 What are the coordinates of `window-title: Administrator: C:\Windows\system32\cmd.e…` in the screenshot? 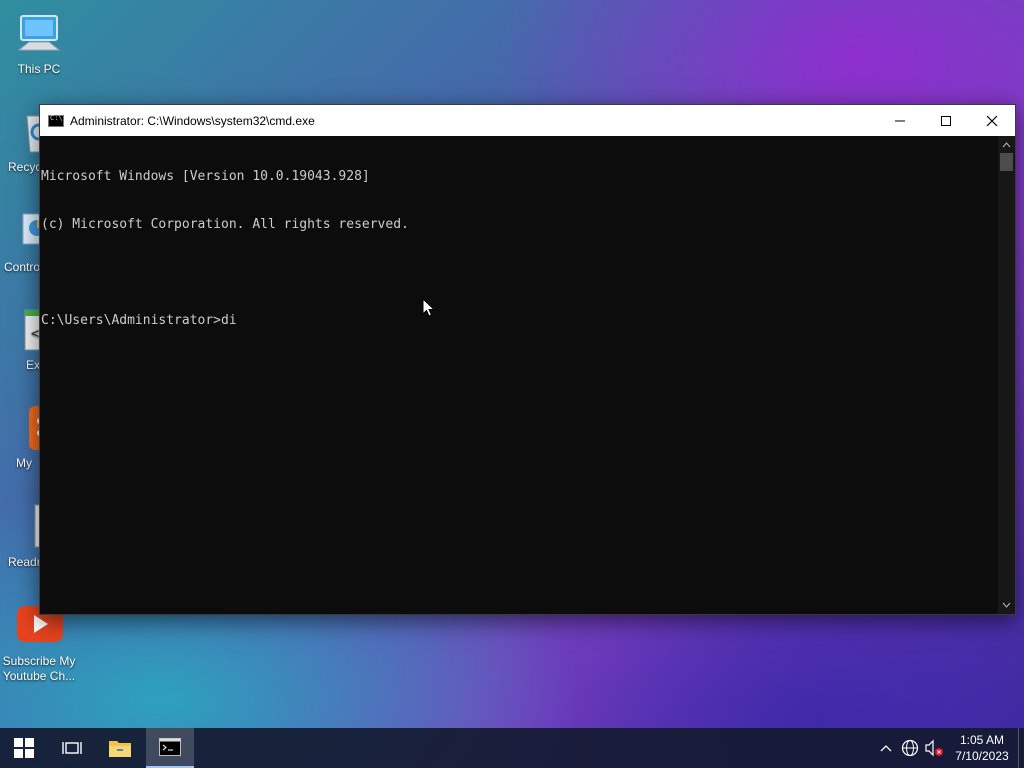 It's located at (192, 120).